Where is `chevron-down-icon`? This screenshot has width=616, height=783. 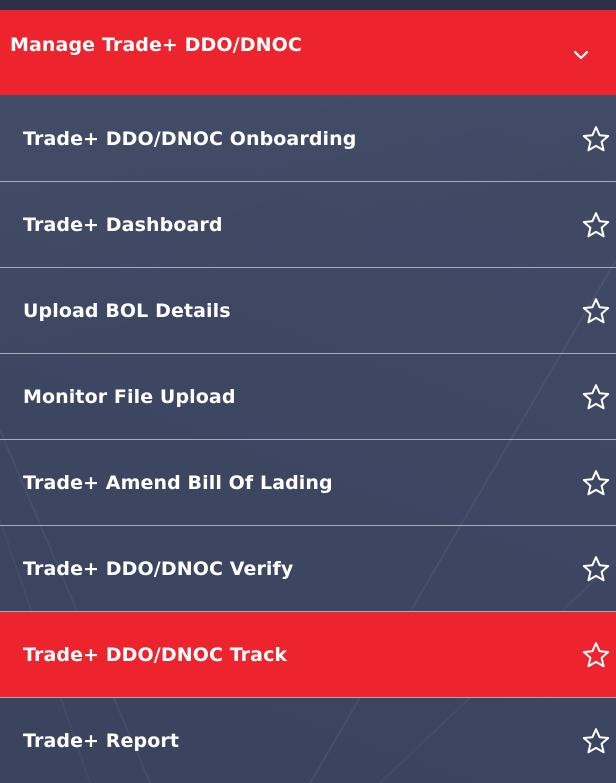
chevron-down-icon is located at coordinates (581, 55).